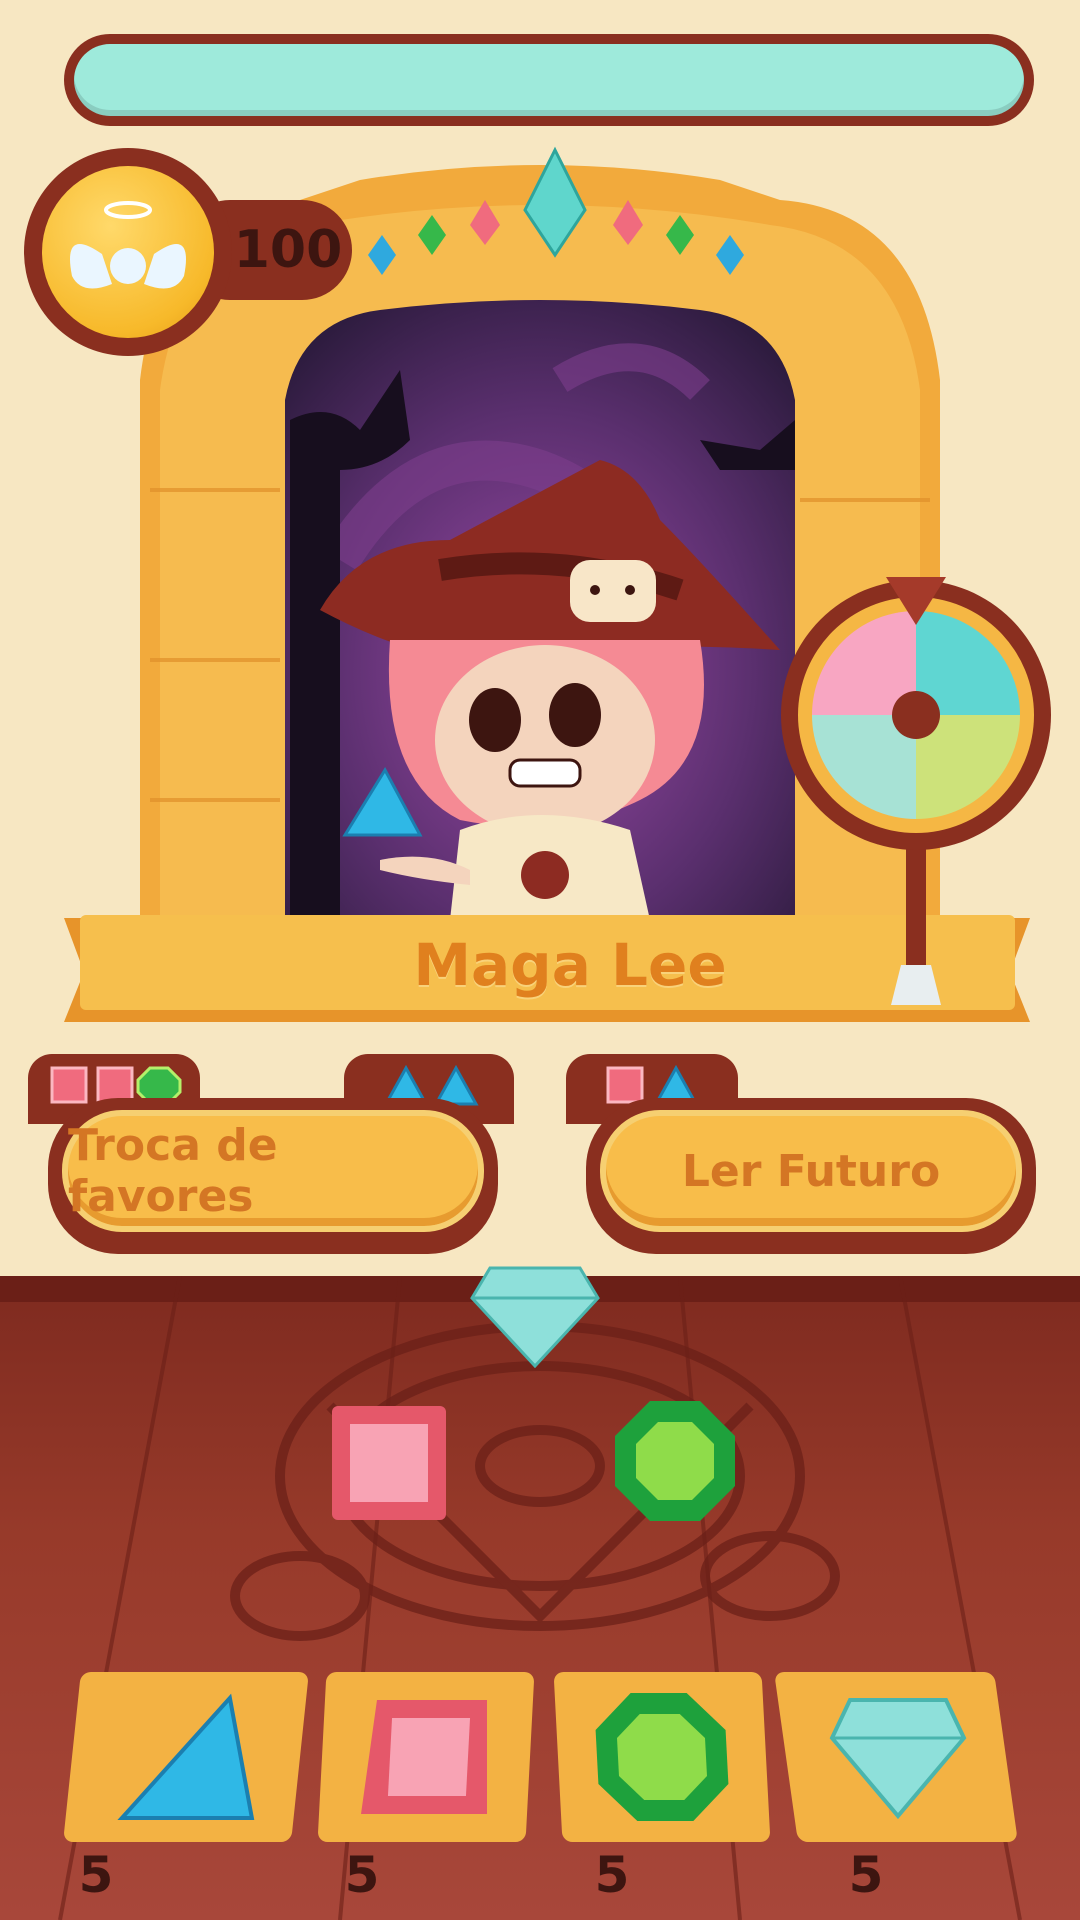 The image size is (1080, 1920). Describe the element at coordinates (288, 250) in the screenshot. I see `currency-amount: 100` at that location.